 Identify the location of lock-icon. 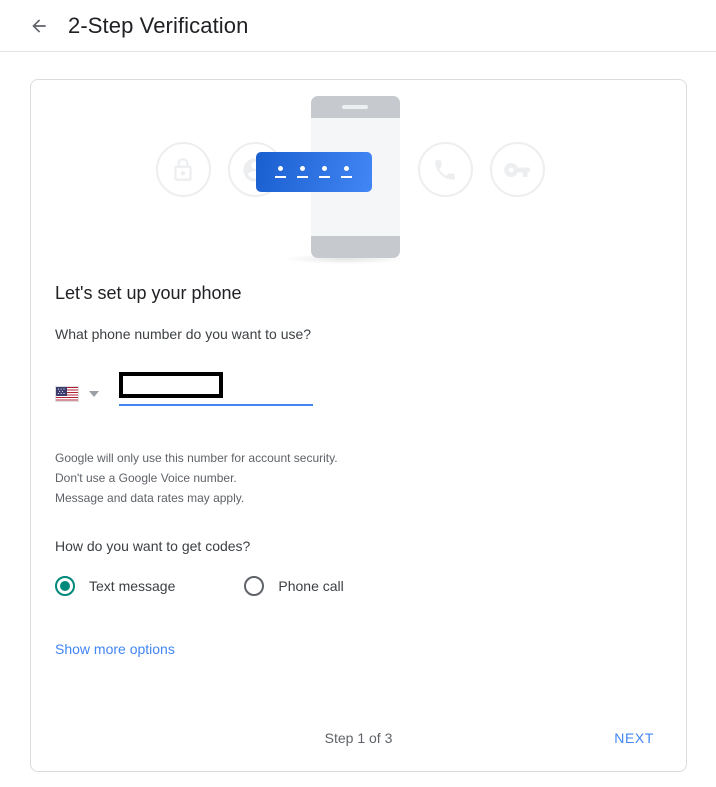
(183, 169).